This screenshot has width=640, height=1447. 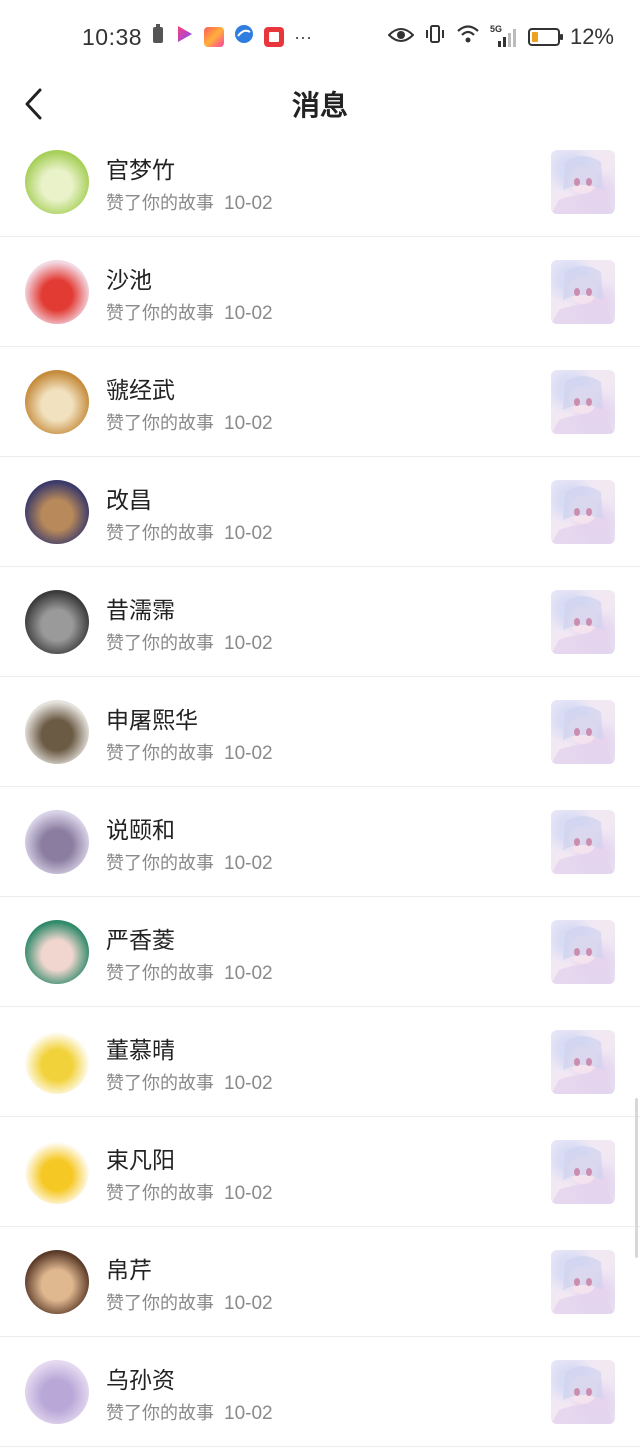 I want to click on battery-saver-icon, so click(x=158, y=37).